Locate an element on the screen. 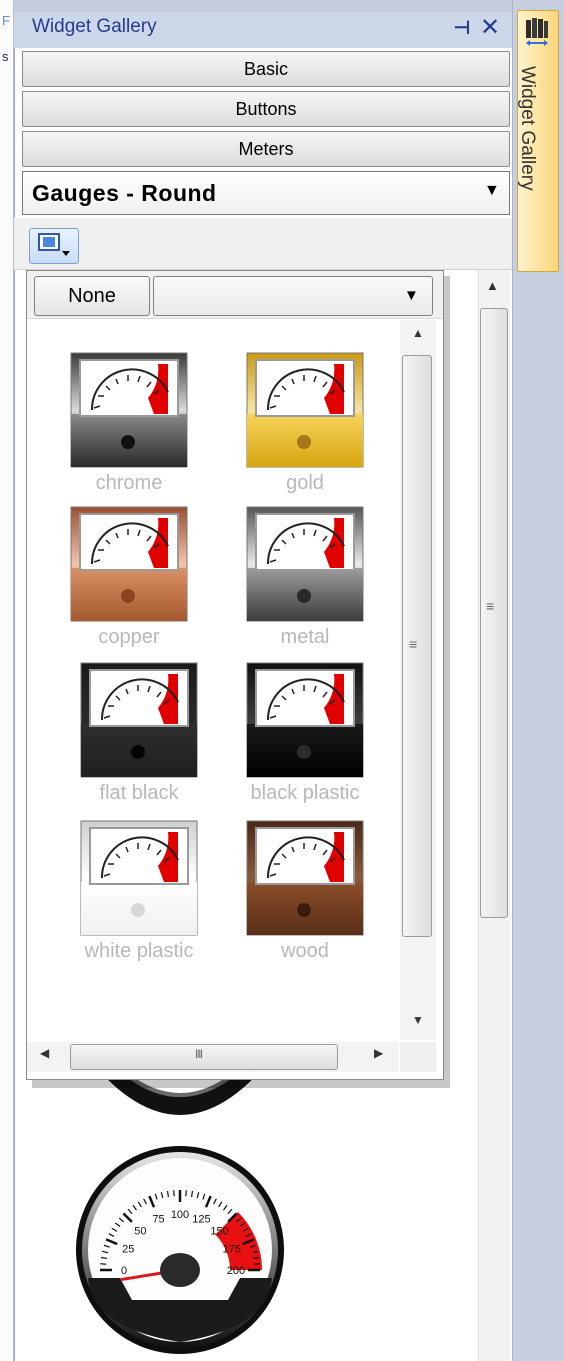  category-dropdown-value: Gauges - Round is located at coordinates (124, 193).